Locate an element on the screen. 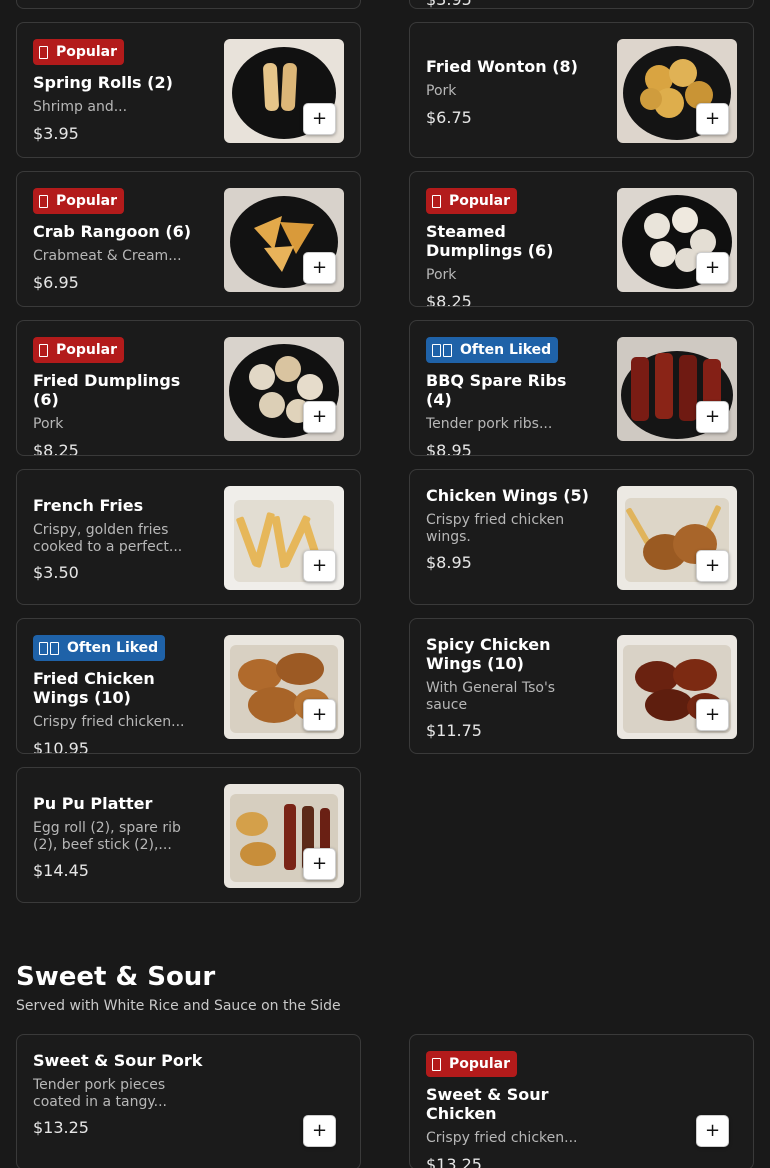 The image size is (770, 1168). item-title: Chicken Wings (5) is located at coordinates (507, 495).